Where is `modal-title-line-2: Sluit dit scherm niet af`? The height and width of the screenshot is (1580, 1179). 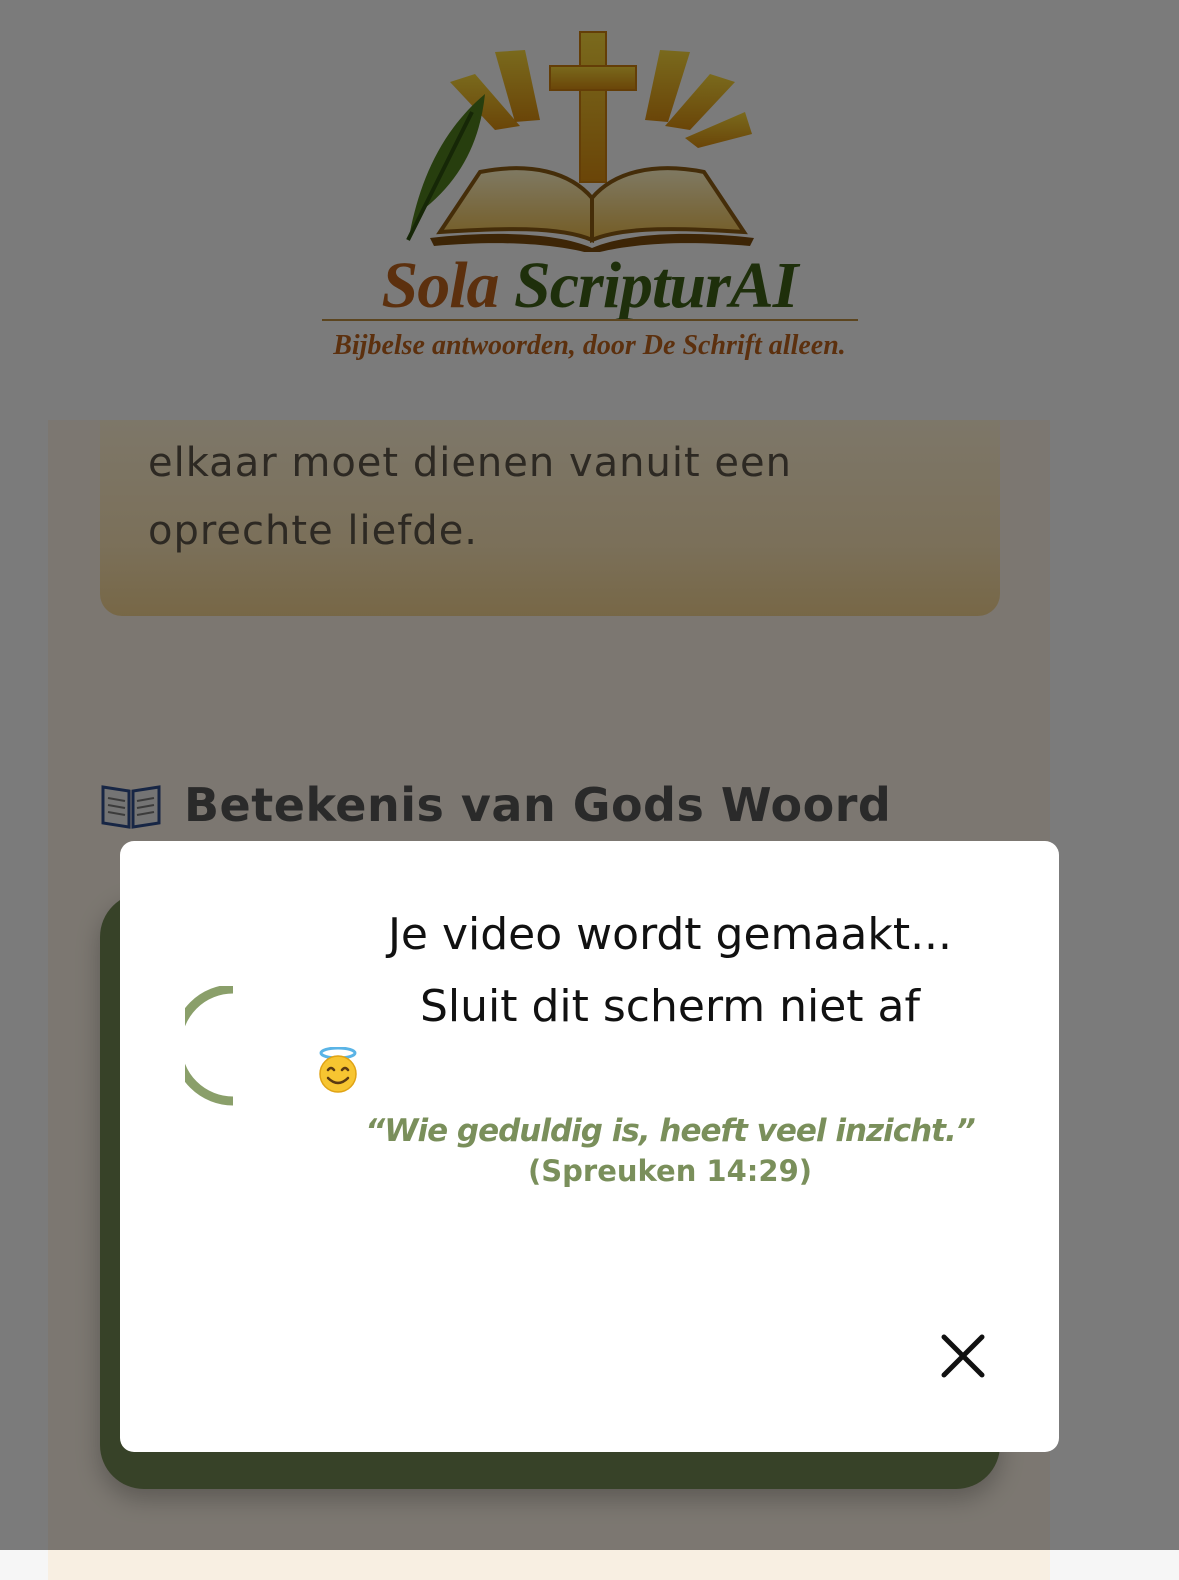
modal-title-line-2: Sluit dit scherm niet af is located at coordinates (669, 1006).